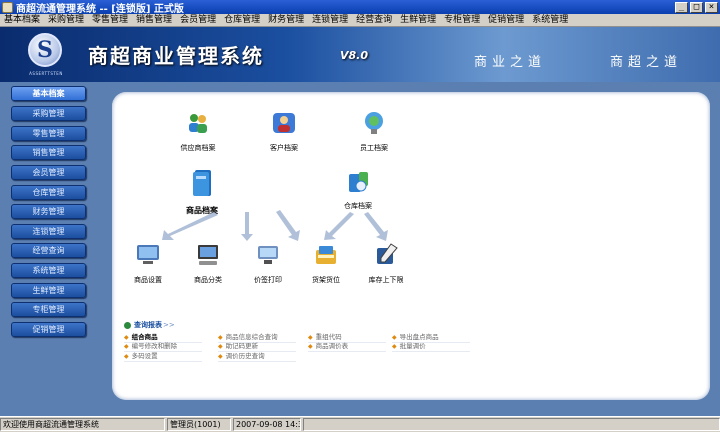  What do you see at coordinates (48, 270) in the screenshot?
I see `sidebar-item-system: 系统管理` at bounding box center [48, 270].